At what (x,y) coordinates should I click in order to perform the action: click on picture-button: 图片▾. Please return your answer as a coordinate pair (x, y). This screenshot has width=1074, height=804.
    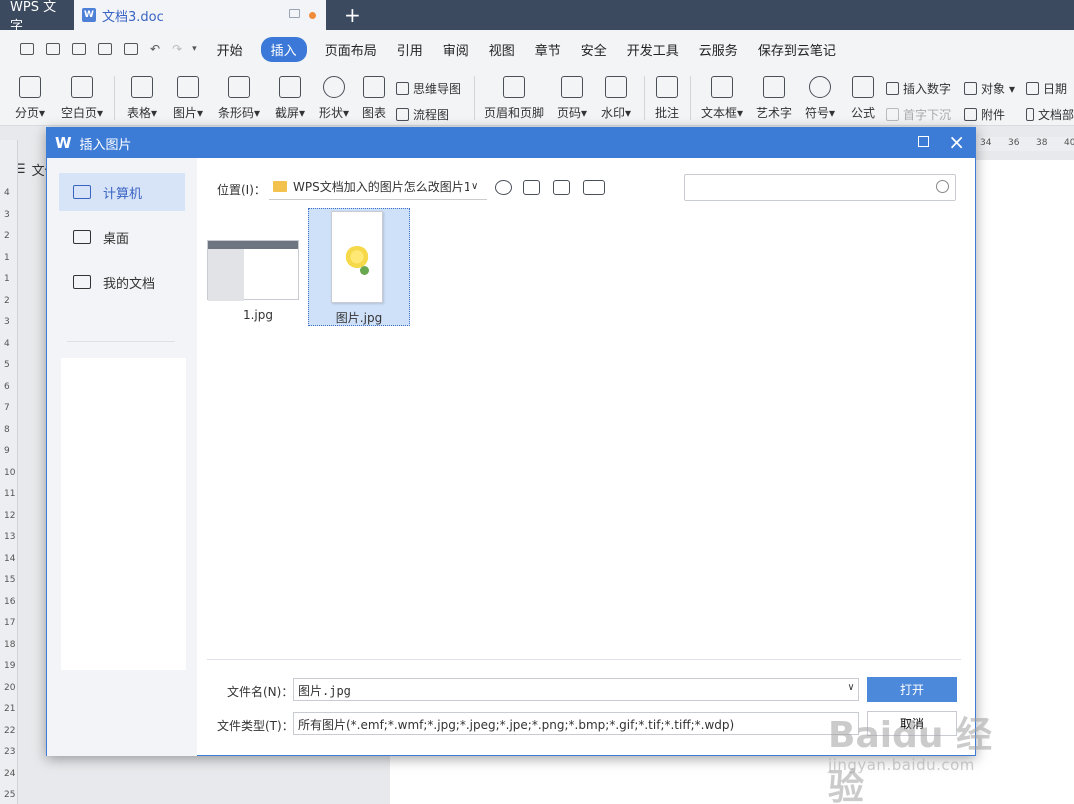
    Looking at the image, I should click on (188, 98).